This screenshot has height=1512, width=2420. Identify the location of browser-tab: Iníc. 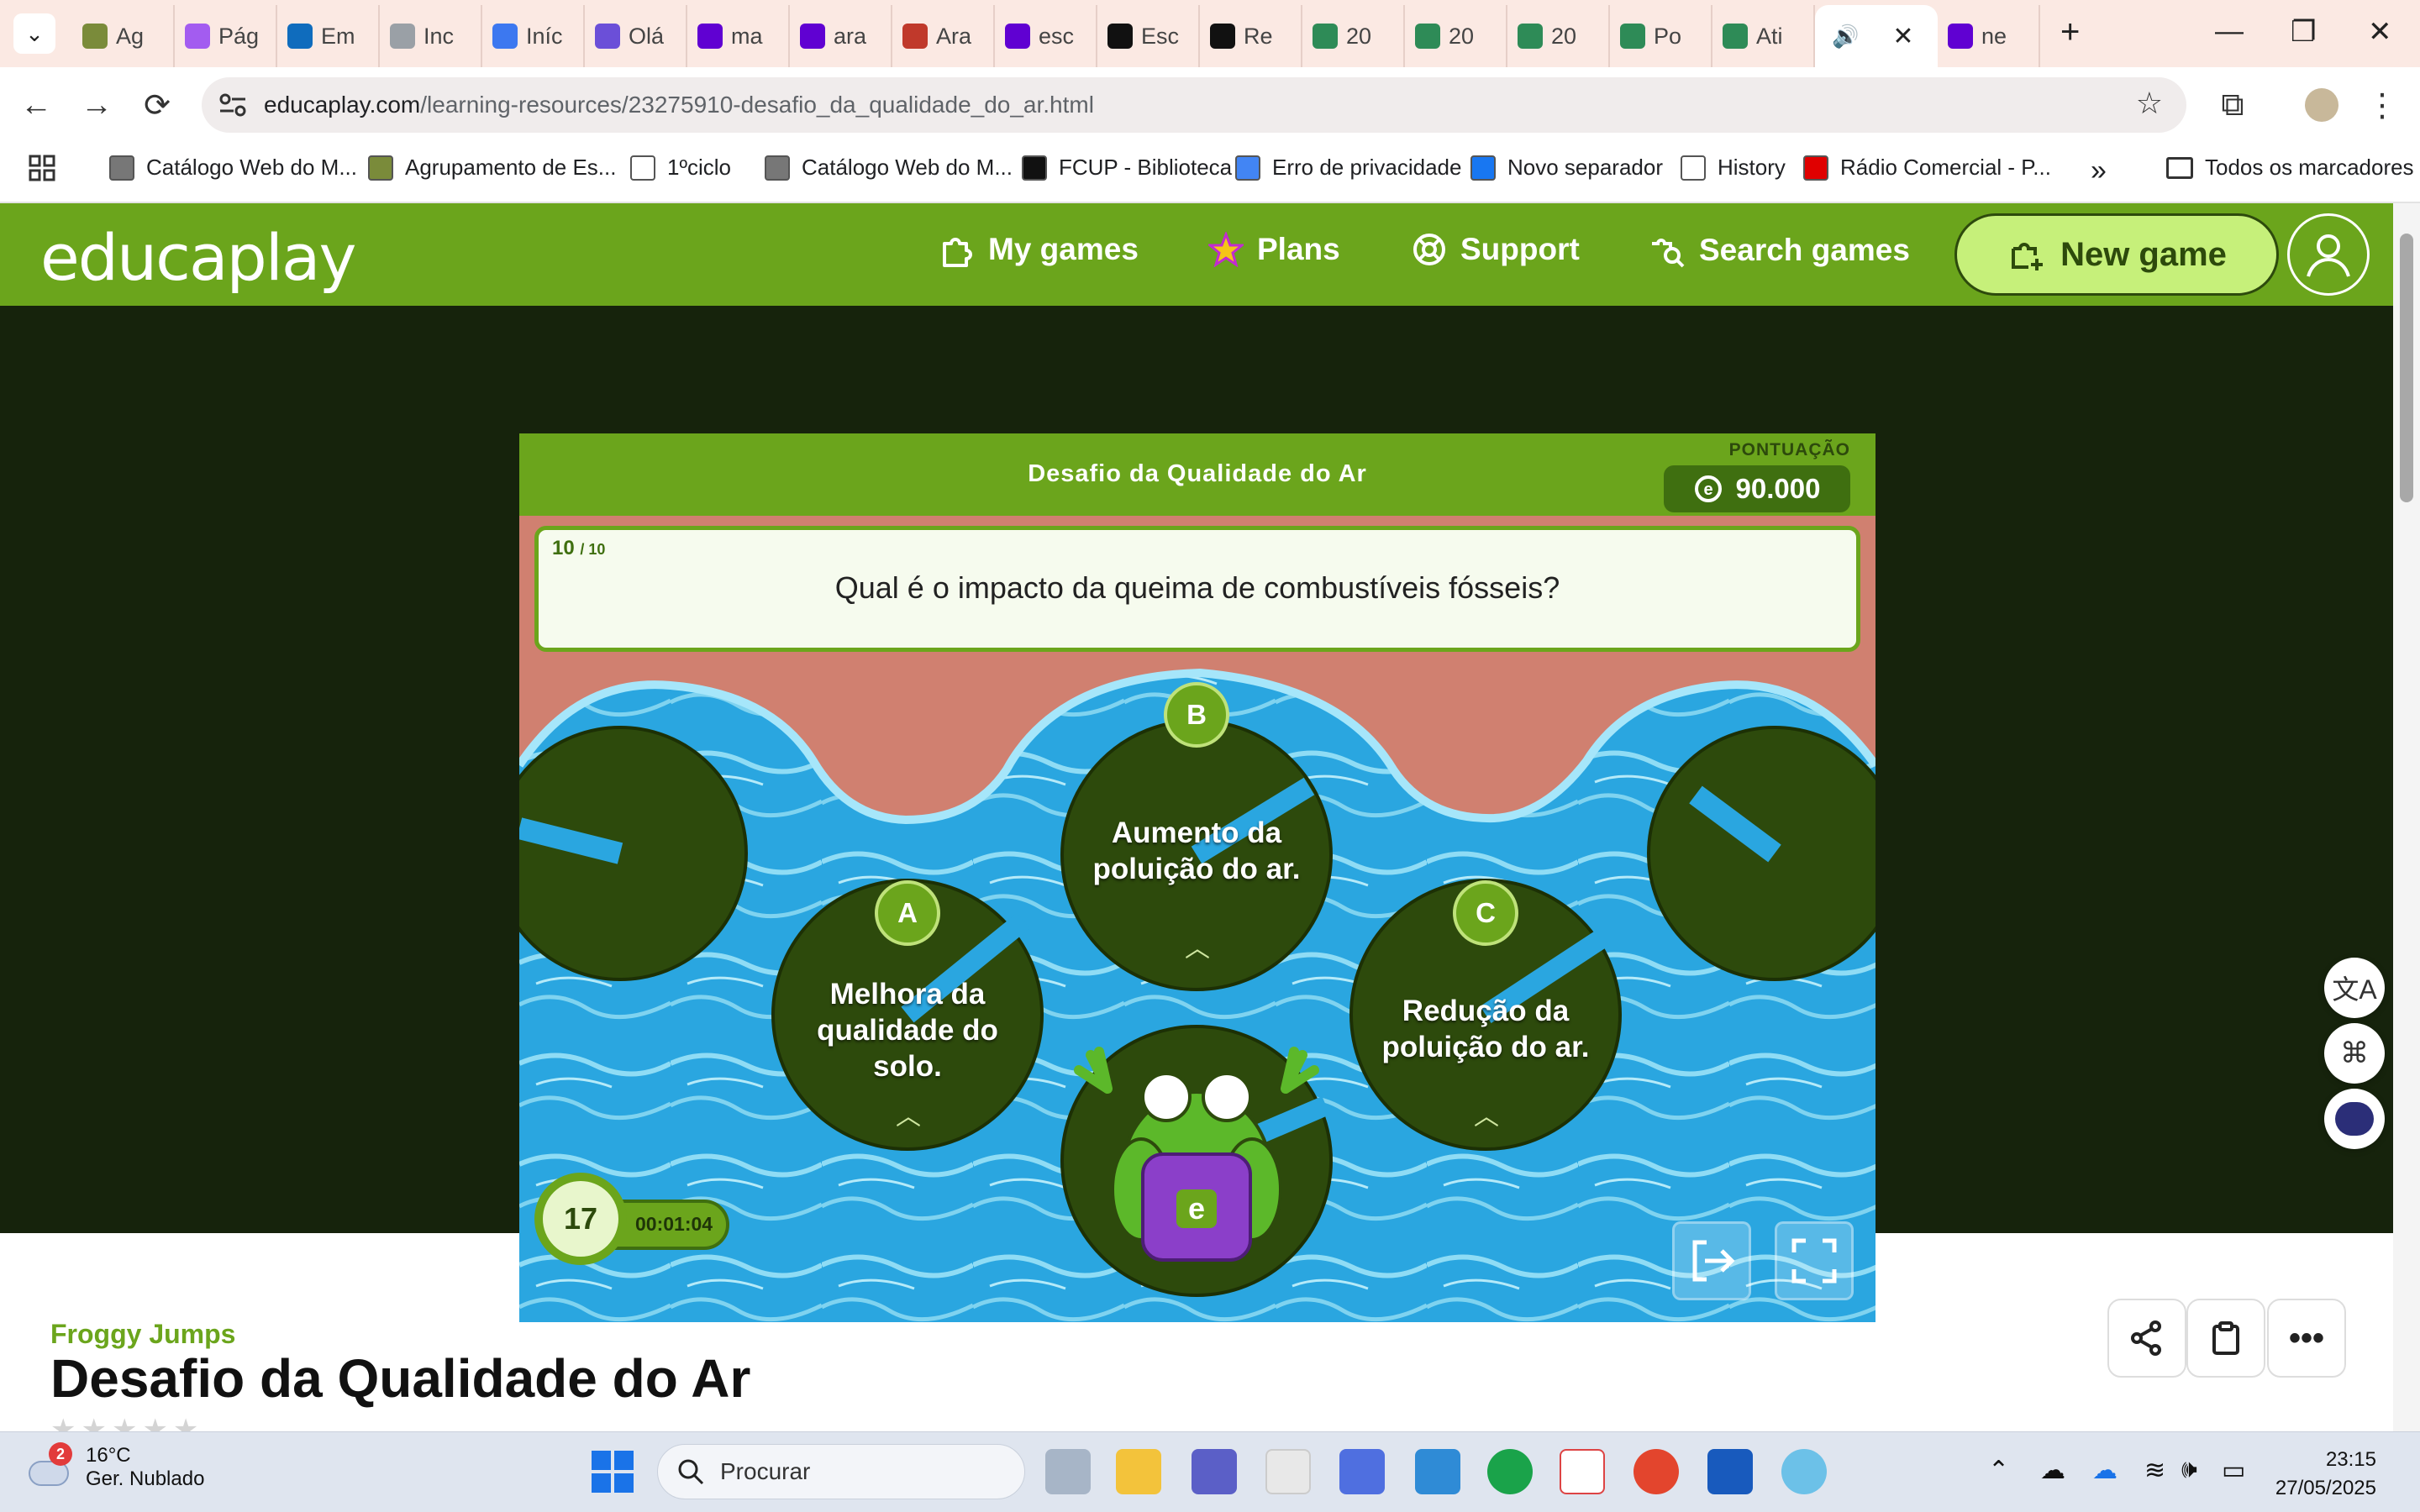
(533, 36).